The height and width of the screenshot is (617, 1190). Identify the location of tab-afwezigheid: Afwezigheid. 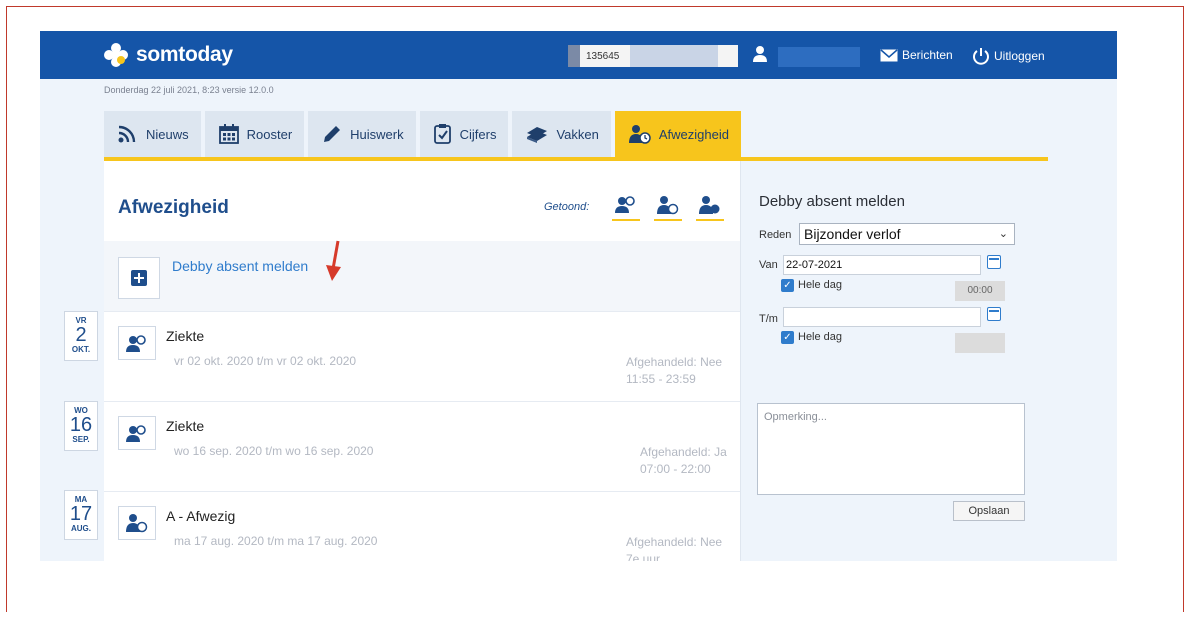
(677, 134).